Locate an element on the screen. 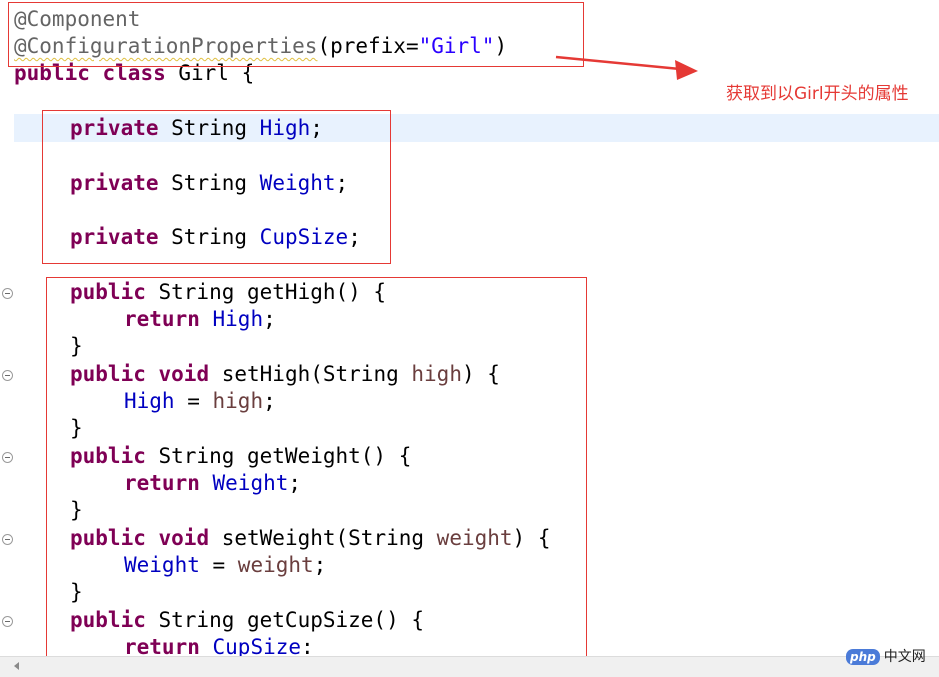 Image resolution: width=939 pixels, height=677 pixels. php-logo-icon: php is located at coordinates (863, 657).